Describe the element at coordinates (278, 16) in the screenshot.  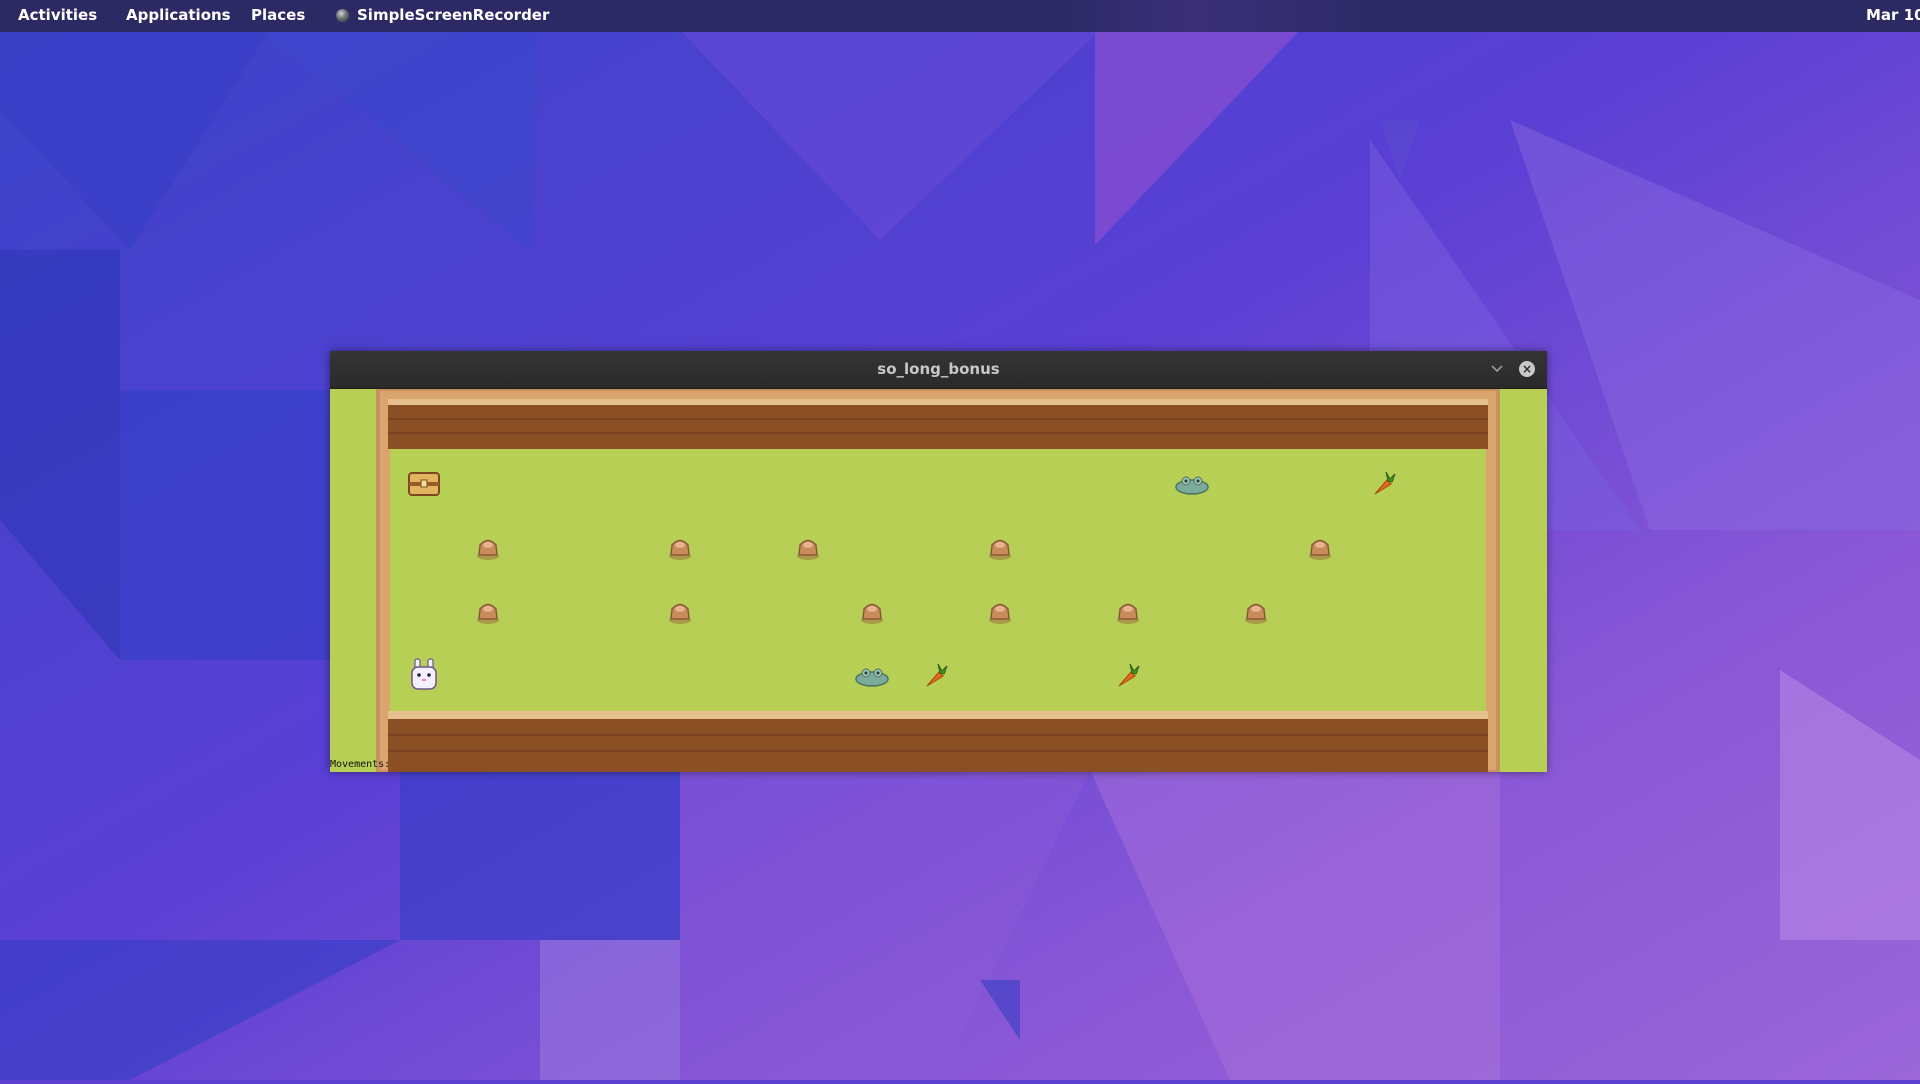
I see `places-menu: Places` at that location.